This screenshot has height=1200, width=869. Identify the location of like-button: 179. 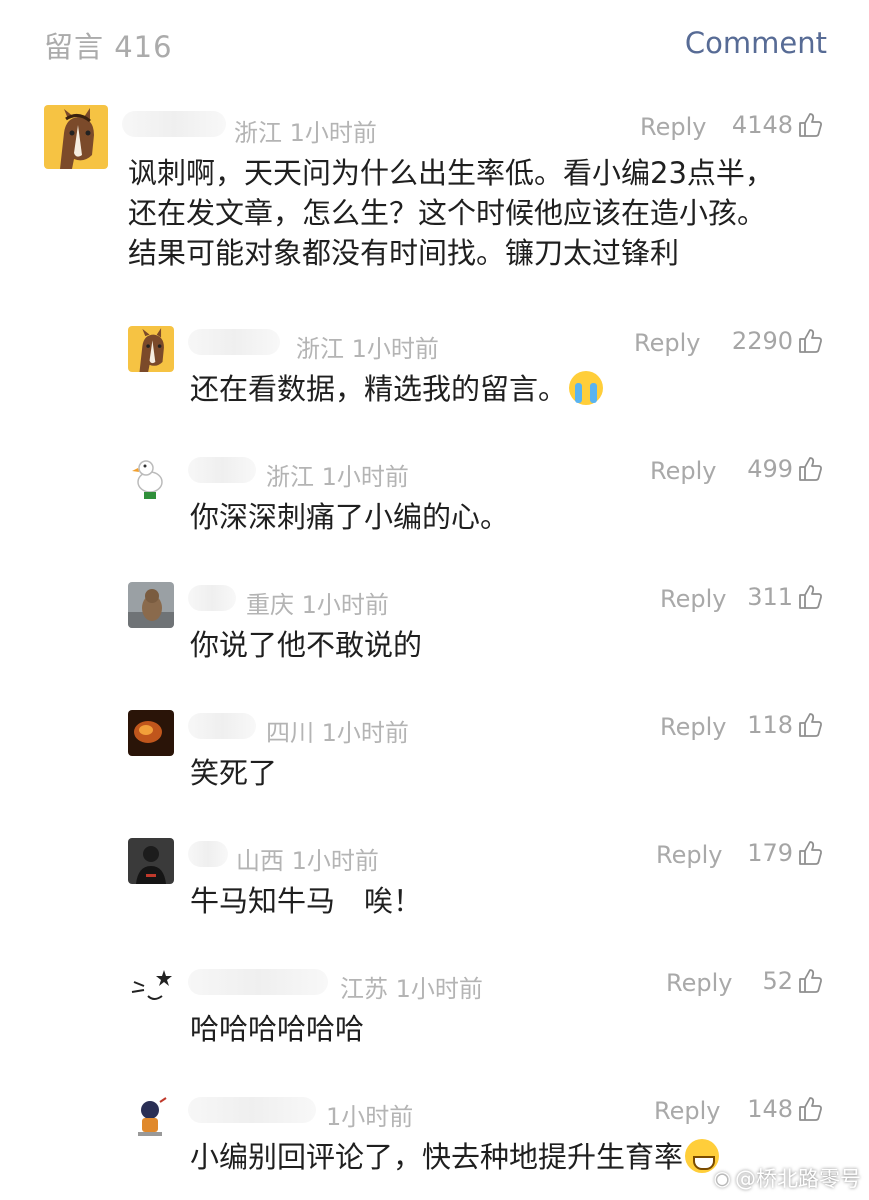
(785, 853).